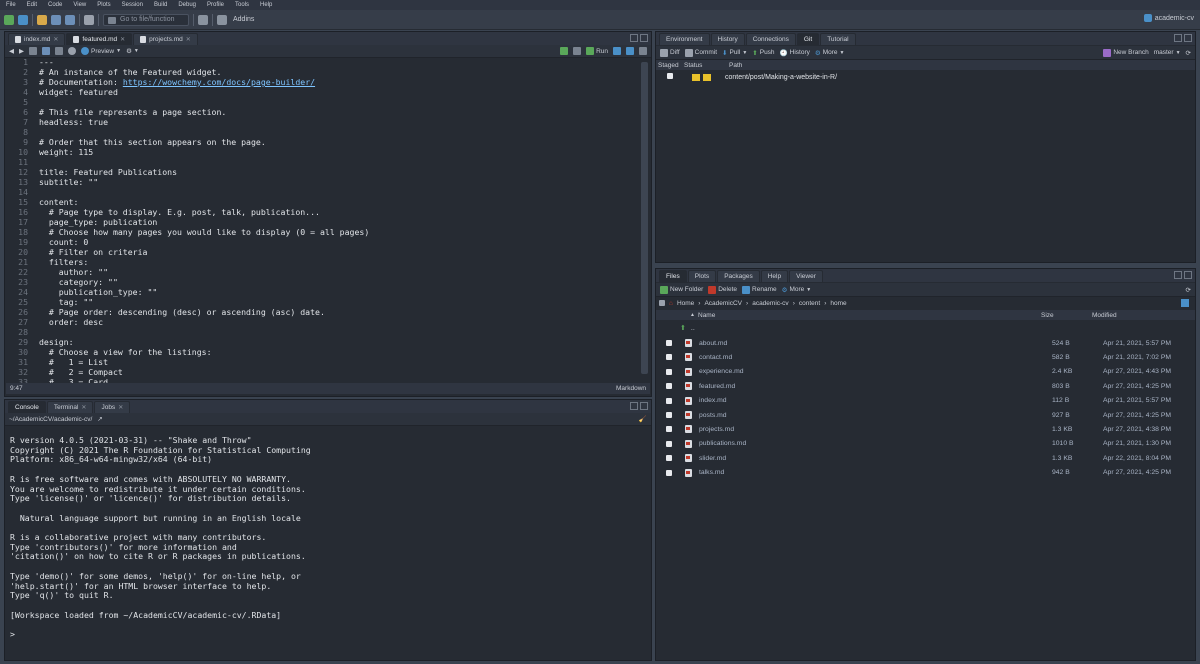 The height and width of the screenshot is (664, 1200). I want to click on breadcrumb-home: Home, so click(685, 303).